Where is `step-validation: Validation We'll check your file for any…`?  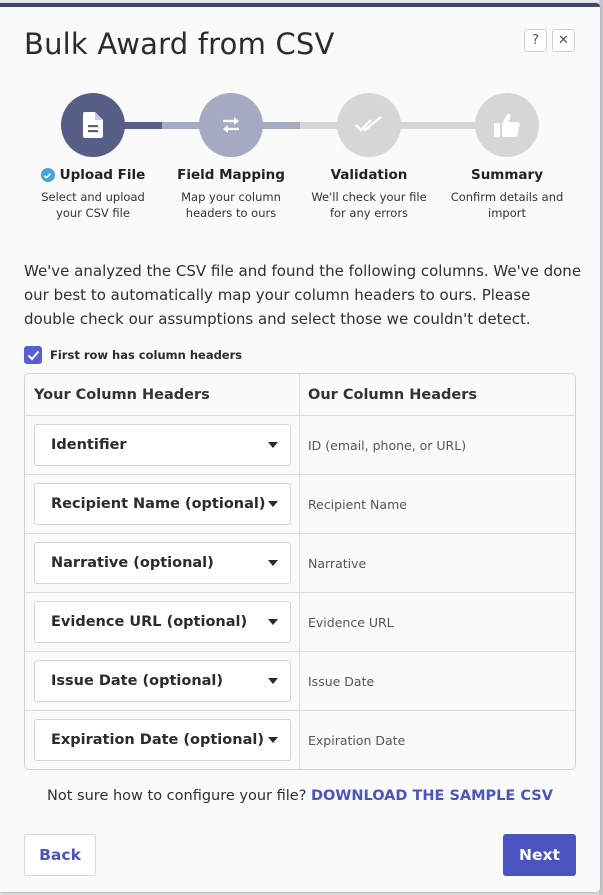 step-validation: Validation We'll check your file for any… is located at coordinates (369, 157).